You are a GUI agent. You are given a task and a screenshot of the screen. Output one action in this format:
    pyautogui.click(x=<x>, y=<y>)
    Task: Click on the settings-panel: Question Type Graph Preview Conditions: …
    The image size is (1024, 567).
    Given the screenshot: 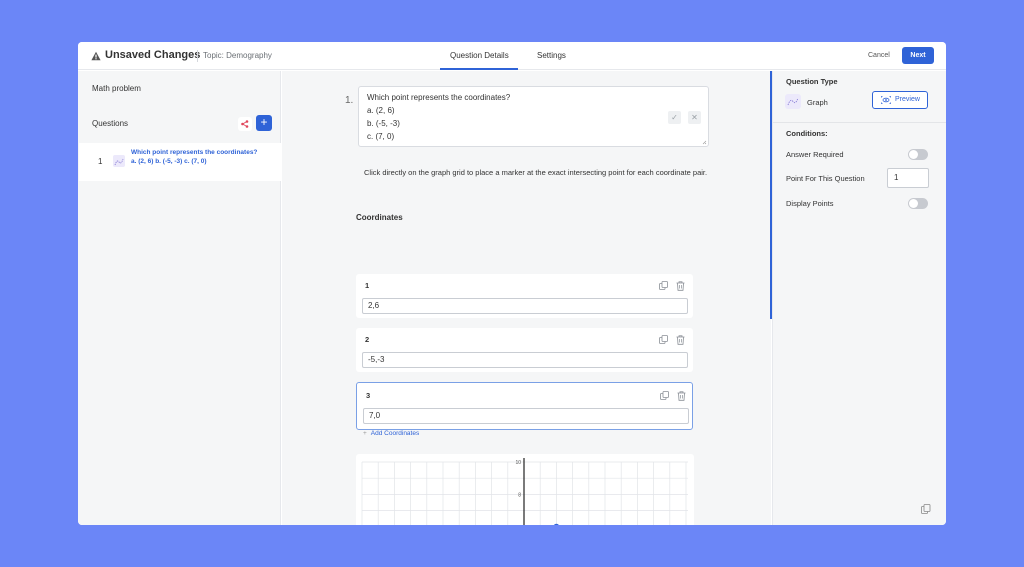 What is the action you would take?
    pyautogui.click(x=859, y=298)
    